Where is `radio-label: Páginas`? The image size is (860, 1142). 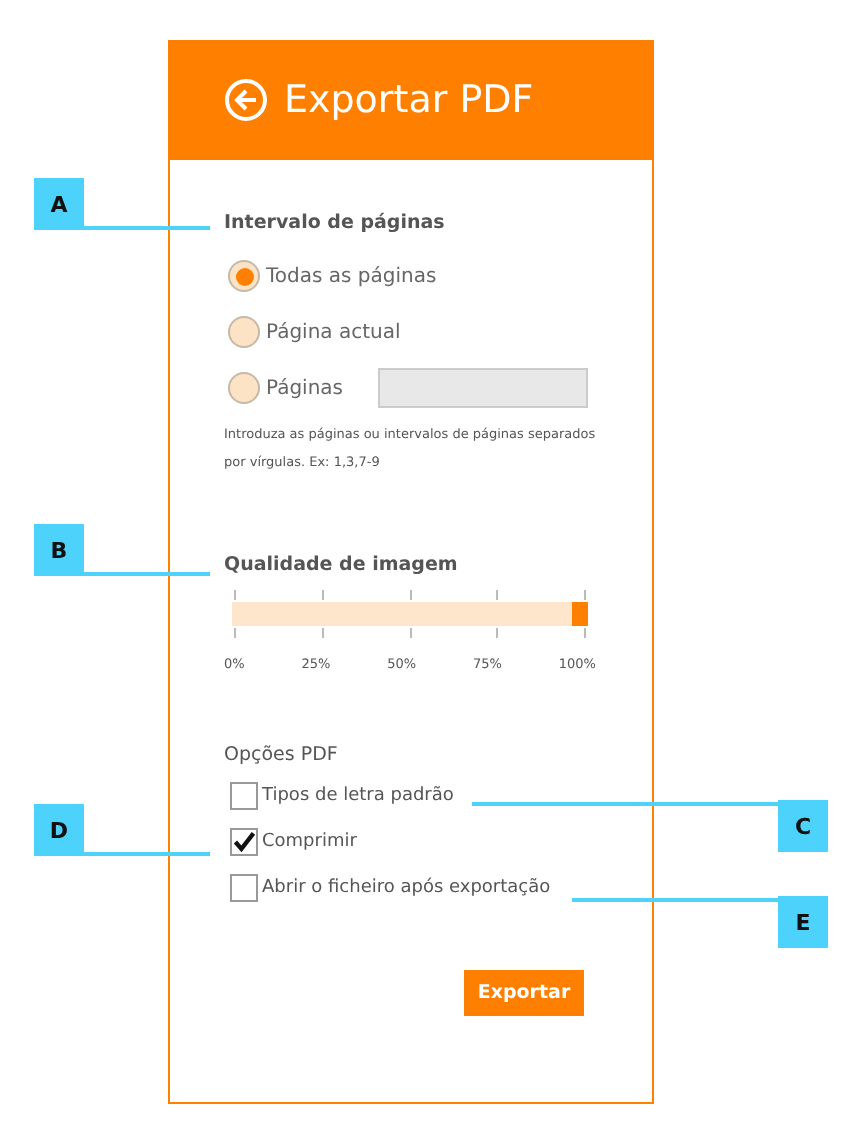 radio-label: Páginas is located at coordinates (305, 388).